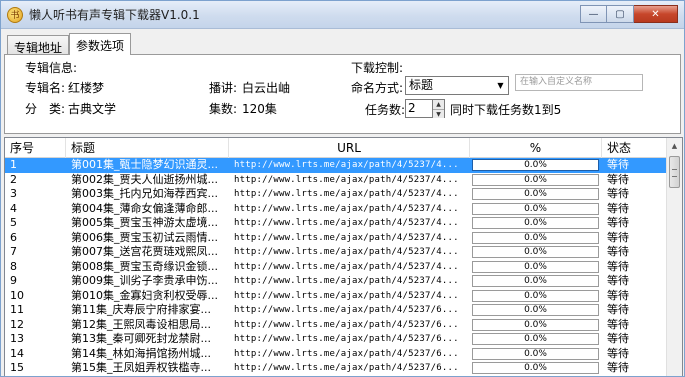 The image size is (685, 377). Describe the element at coordinates (656, 14) in the screenshot. I see `close-button: ✕` at that location.